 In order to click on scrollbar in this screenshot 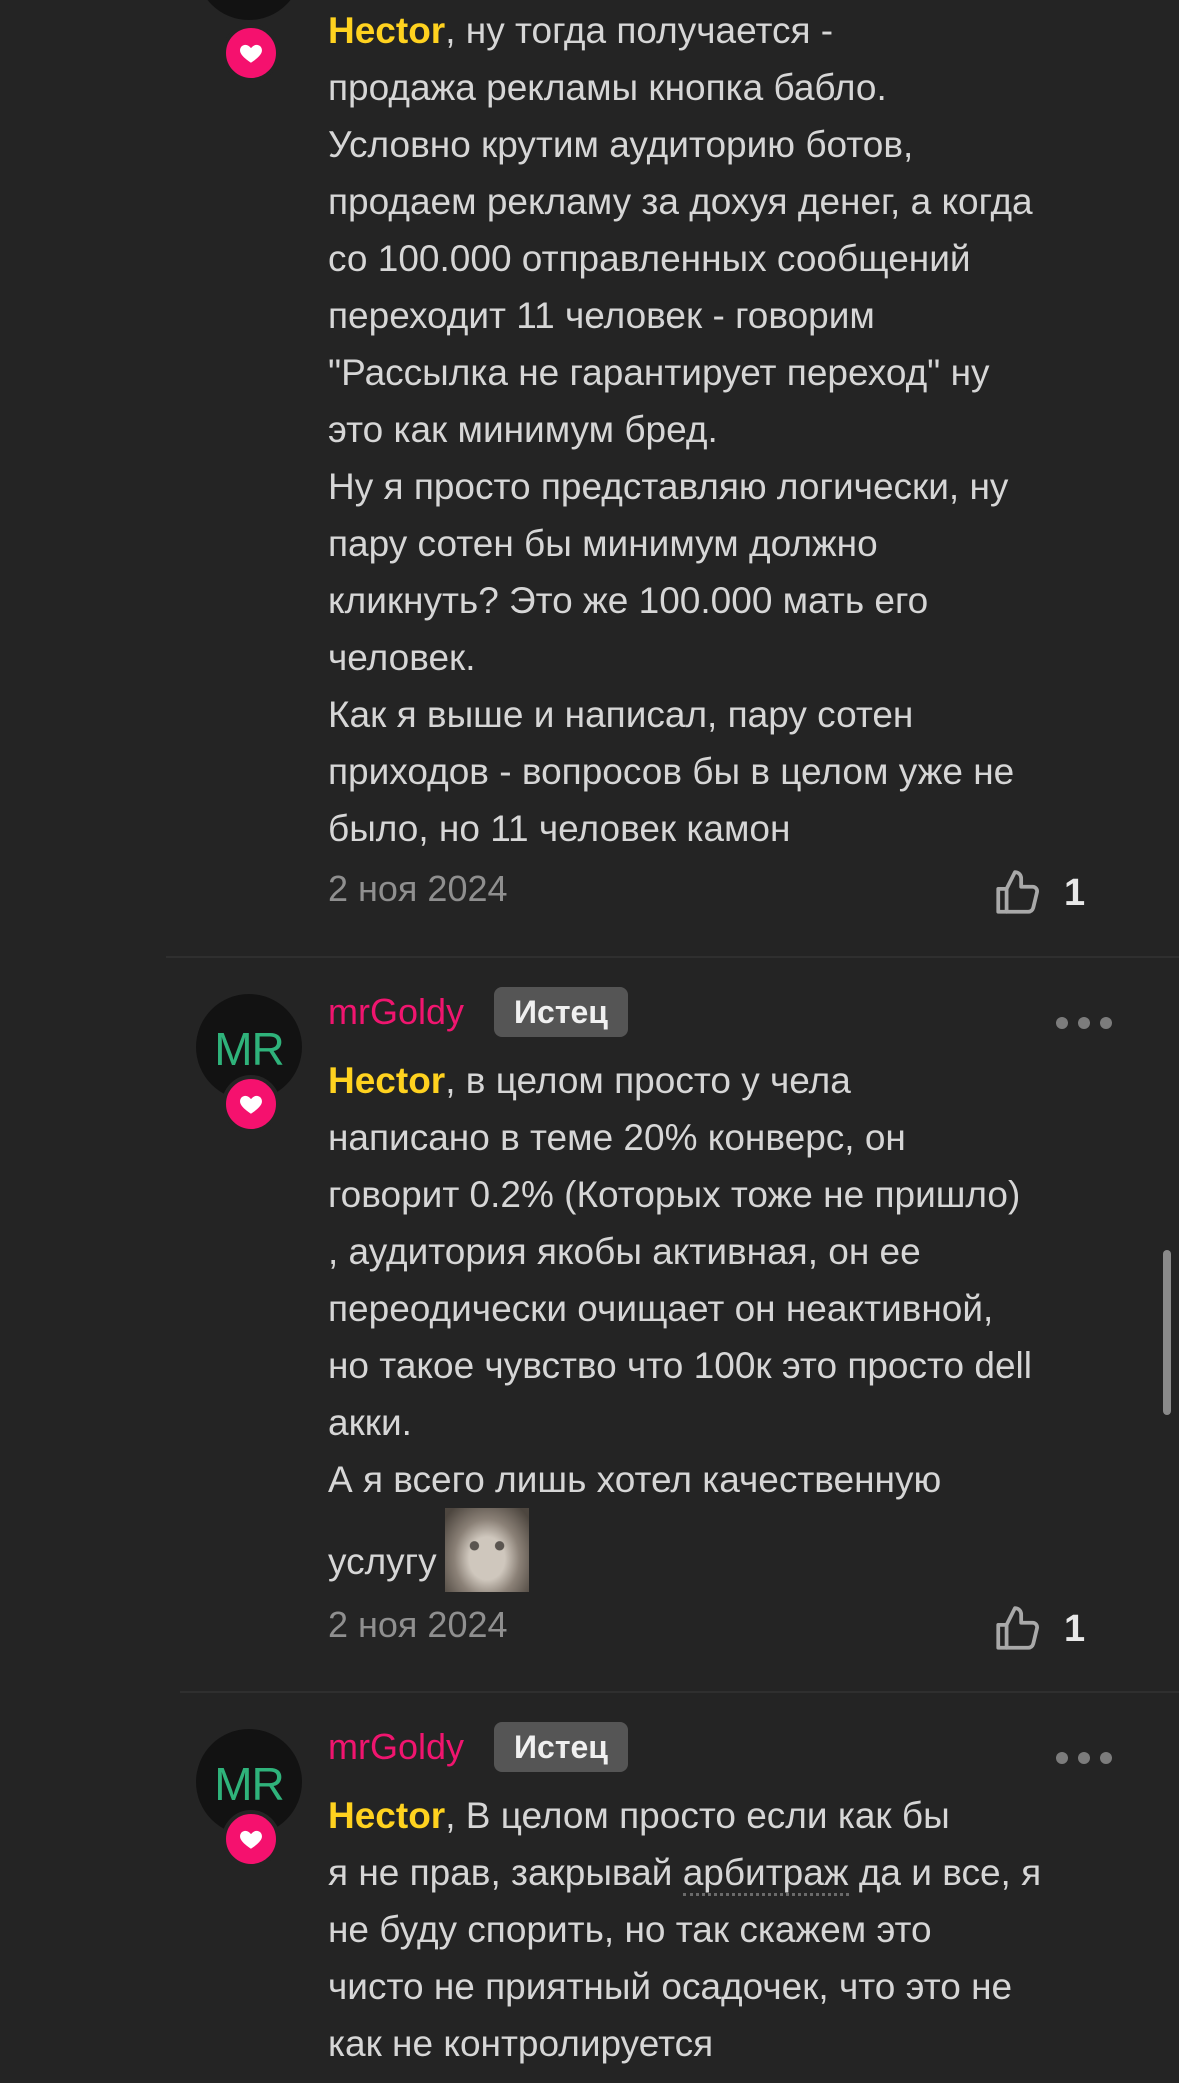, I will do `click(1167, 1332)`.